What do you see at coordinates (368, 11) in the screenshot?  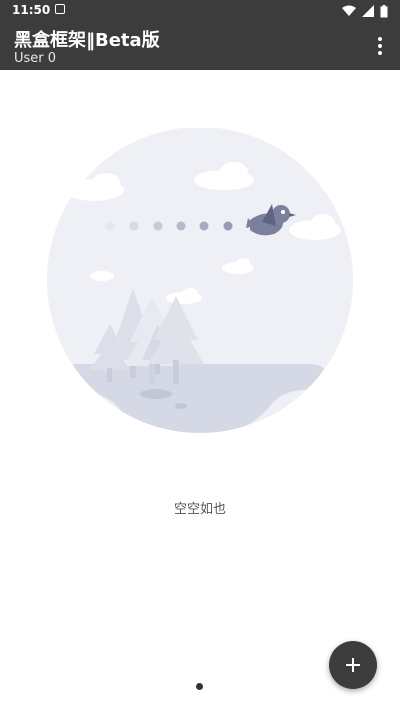 I see `signal-icon` at bounding box center [368, 11].